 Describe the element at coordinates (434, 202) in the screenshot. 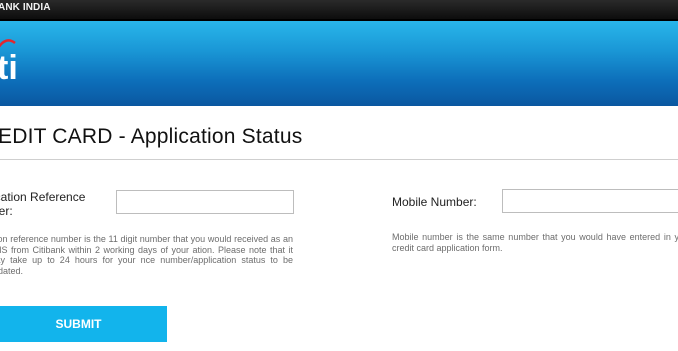

I see `mobile-number-label: Mobile Number:` at that location.